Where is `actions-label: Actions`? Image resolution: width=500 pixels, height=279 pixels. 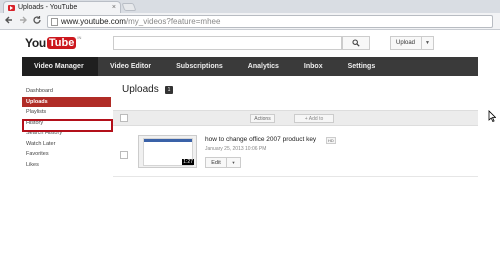
actions-label: Actions is located at coordinates (262, 118).